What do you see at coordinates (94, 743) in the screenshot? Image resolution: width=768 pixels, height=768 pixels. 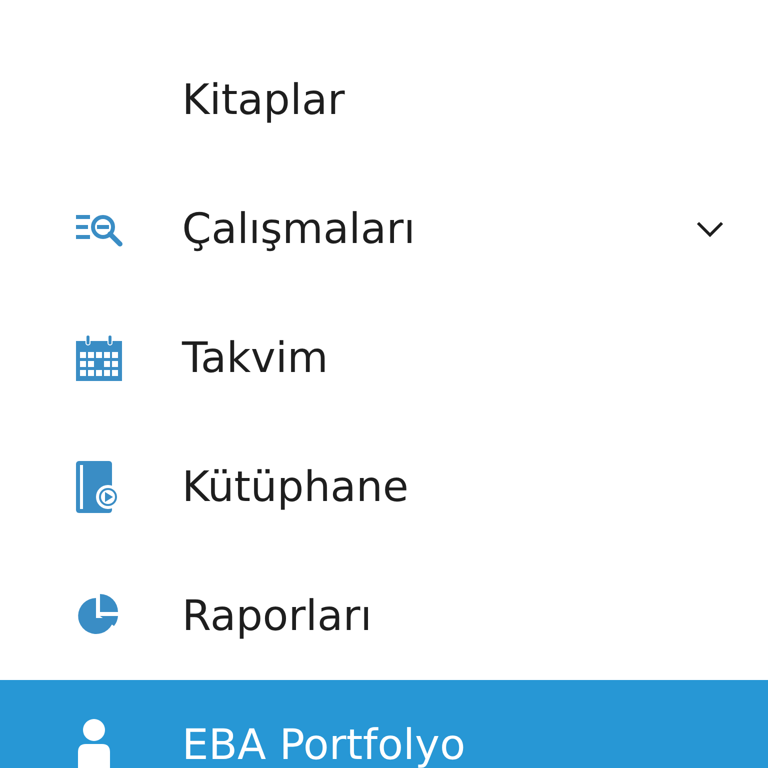 I see `person-icon` at bounding box center [94, 743].